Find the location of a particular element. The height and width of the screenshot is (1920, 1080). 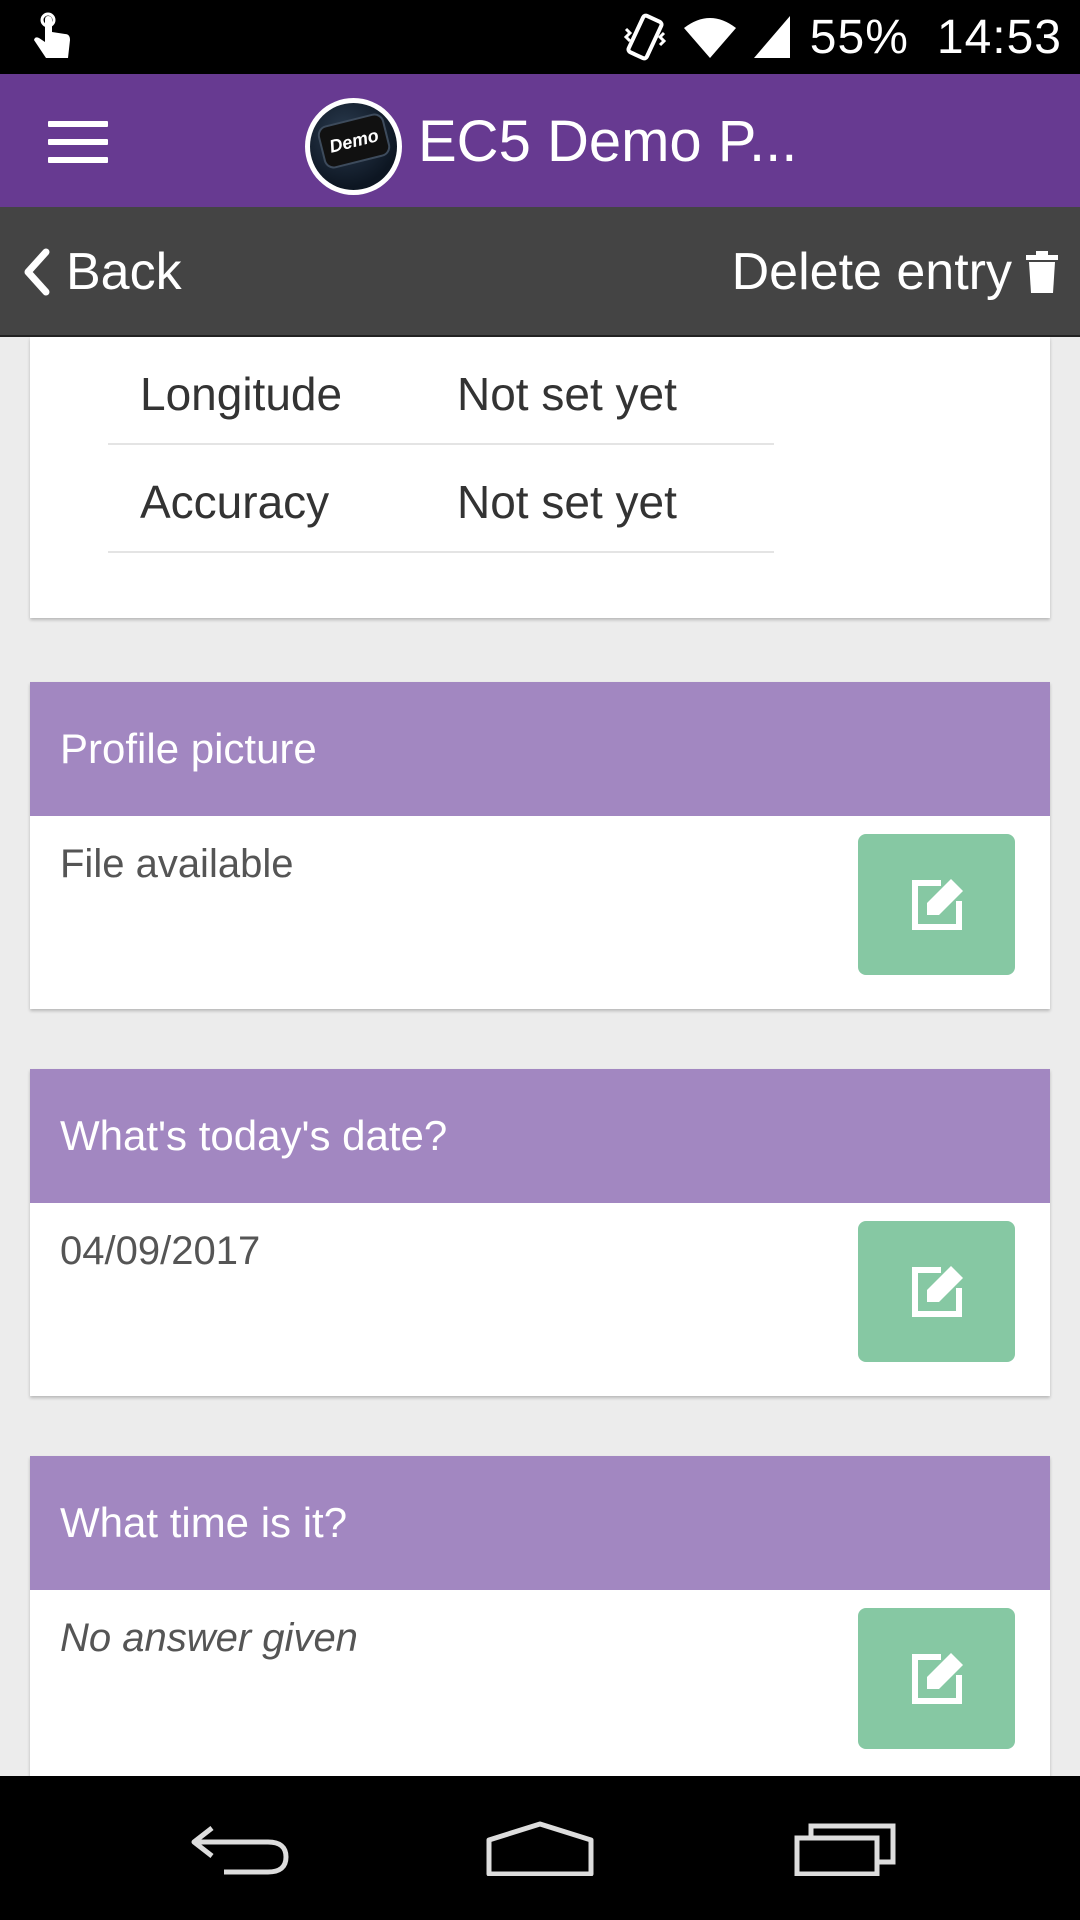

location-key: Longitude is located at coordinates (241, 394).